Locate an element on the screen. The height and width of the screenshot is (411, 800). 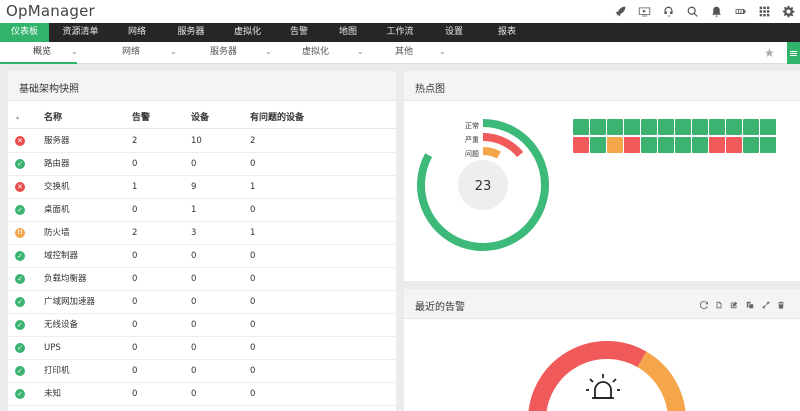
table-row: !! 防火墙 2 3 1 is located at coordinates (202, 233).